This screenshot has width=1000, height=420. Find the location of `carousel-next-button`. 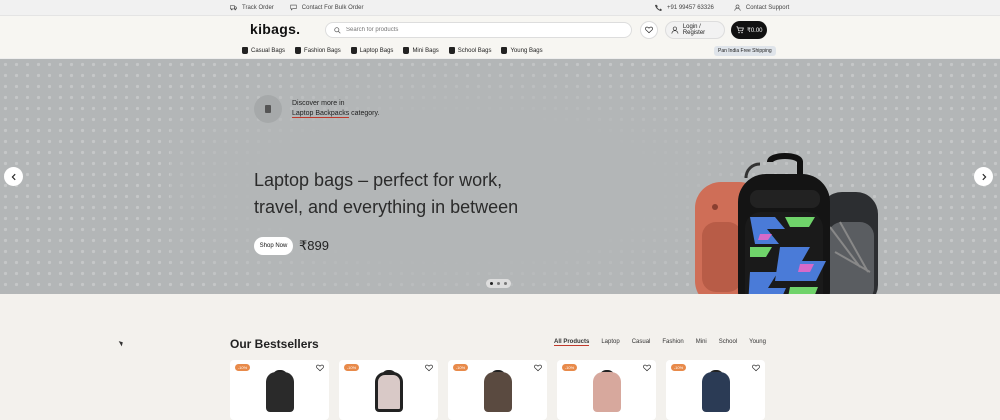

carousel-next-button is located at coordinates (983, 176).